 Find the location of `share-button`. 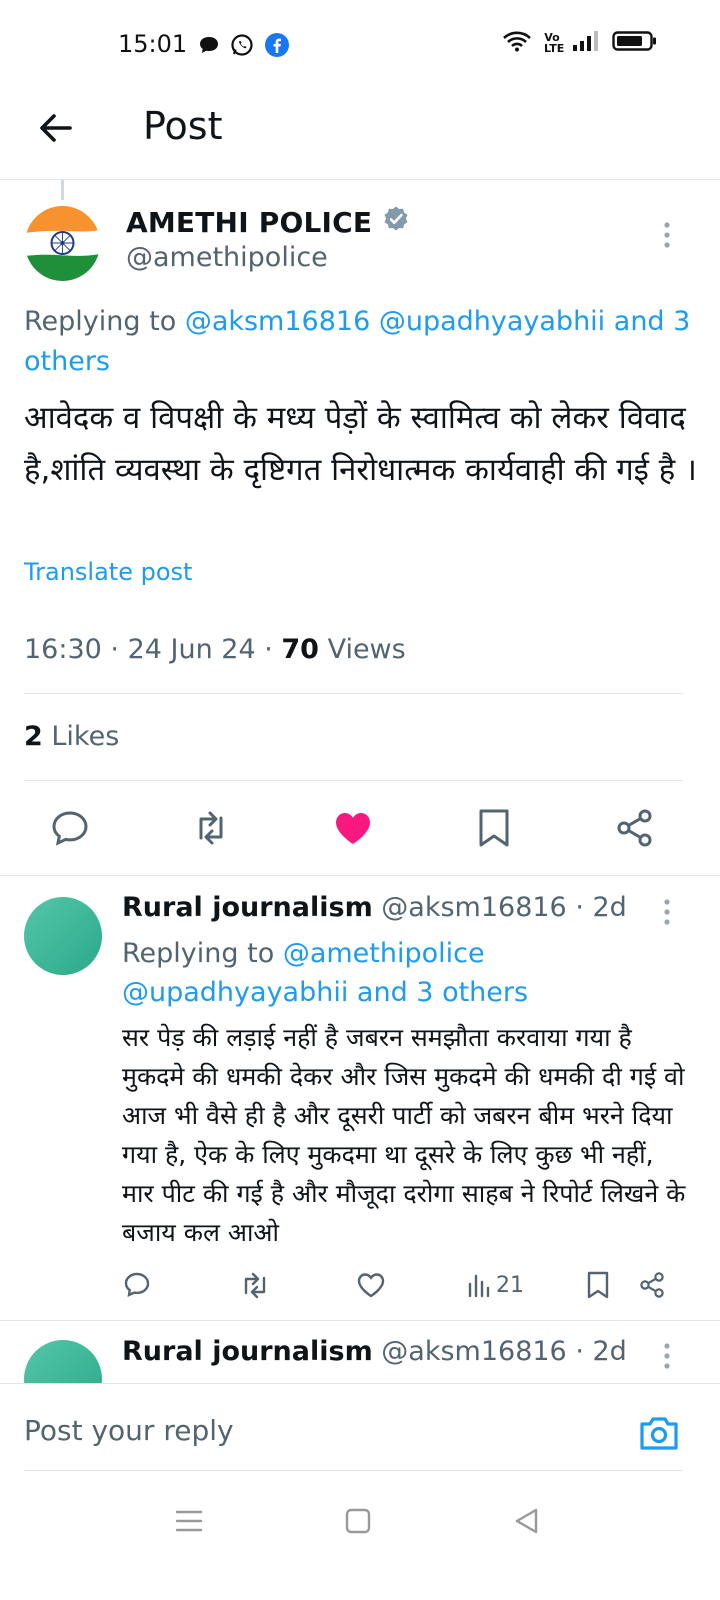

share-button is located at coordinates (635, 828).